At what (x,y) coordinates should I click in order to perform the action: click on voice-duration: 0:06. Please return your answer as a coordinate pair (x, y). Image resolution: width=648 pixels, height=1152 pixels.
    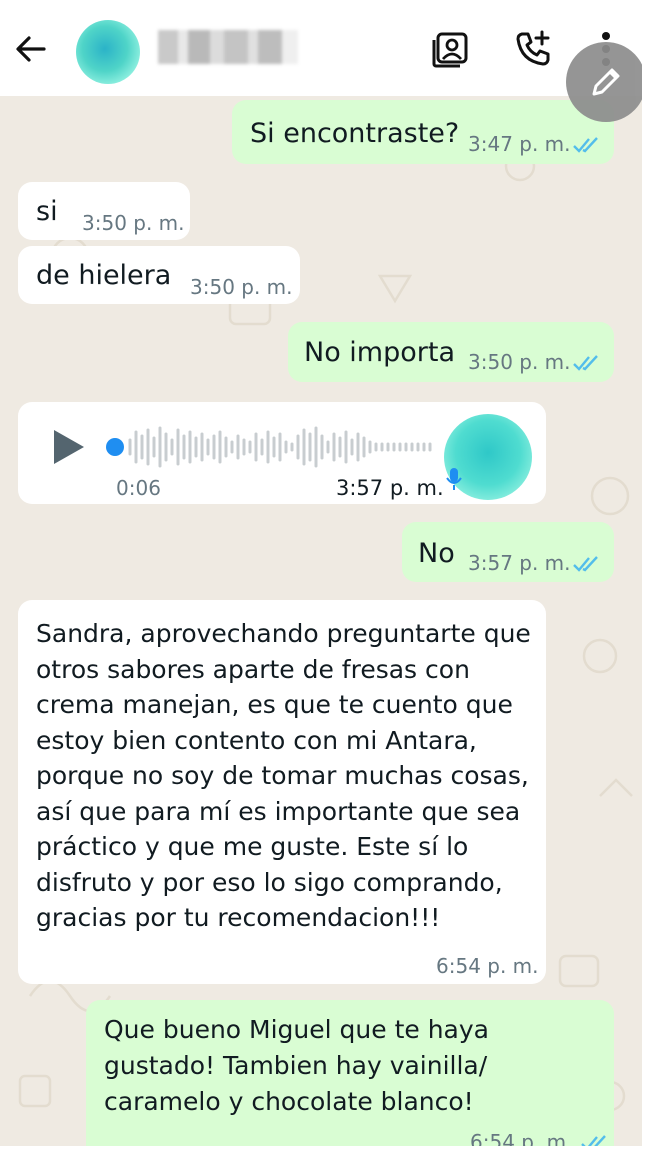
    Looking at the image, I should click on (138, 488).